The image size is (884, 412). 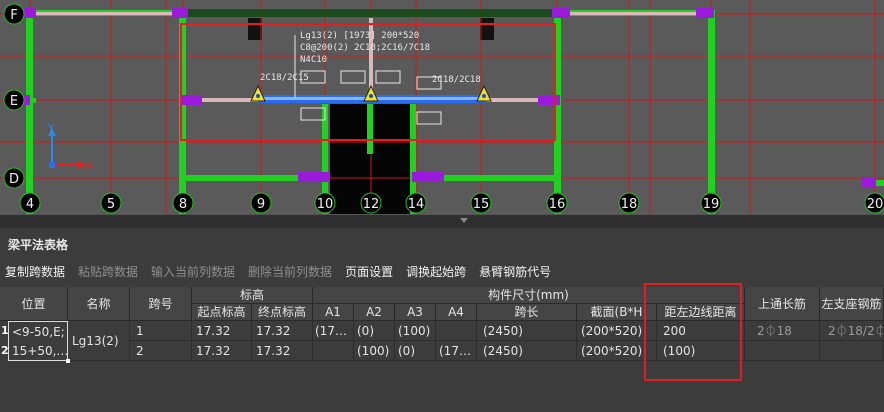 I want to click on col-axis-14: 14, so click(x=416, y=204).